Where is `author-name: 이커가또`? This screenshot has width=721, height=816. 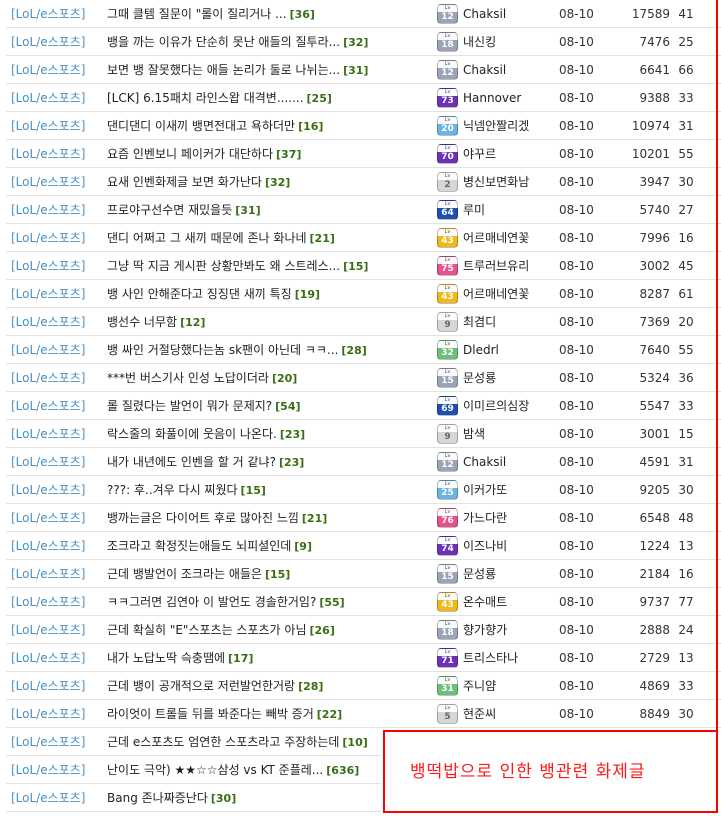
author-name: 이커가또 is located at coordinates (485, 490).